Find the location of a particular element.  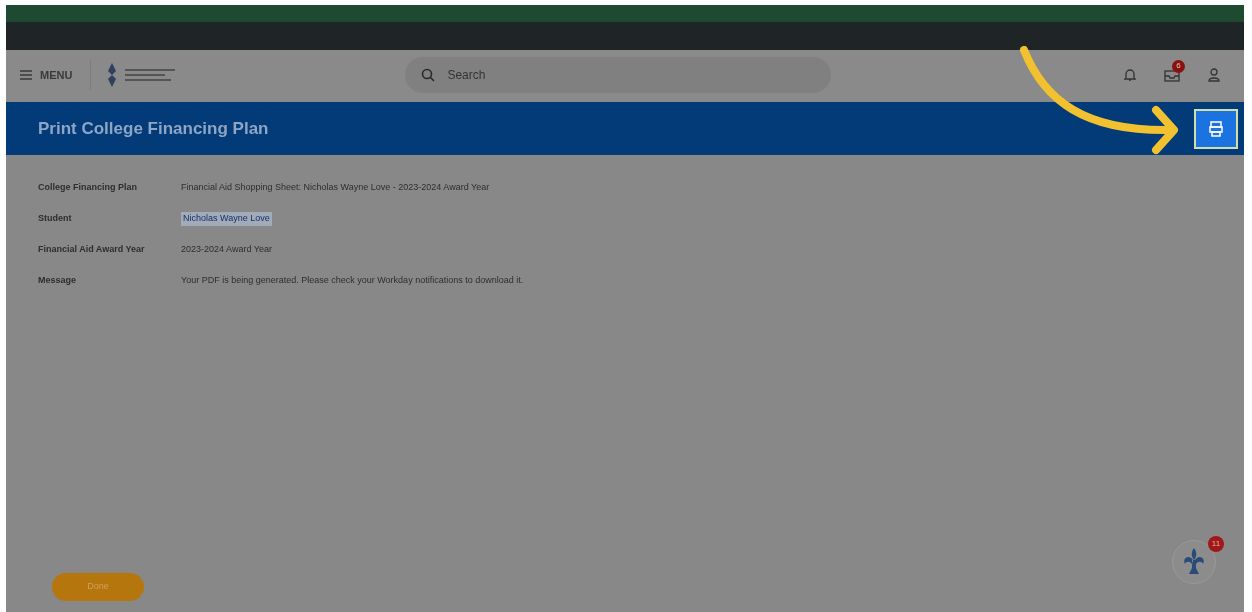

field-label: Message is located at coordinates (58, 281).